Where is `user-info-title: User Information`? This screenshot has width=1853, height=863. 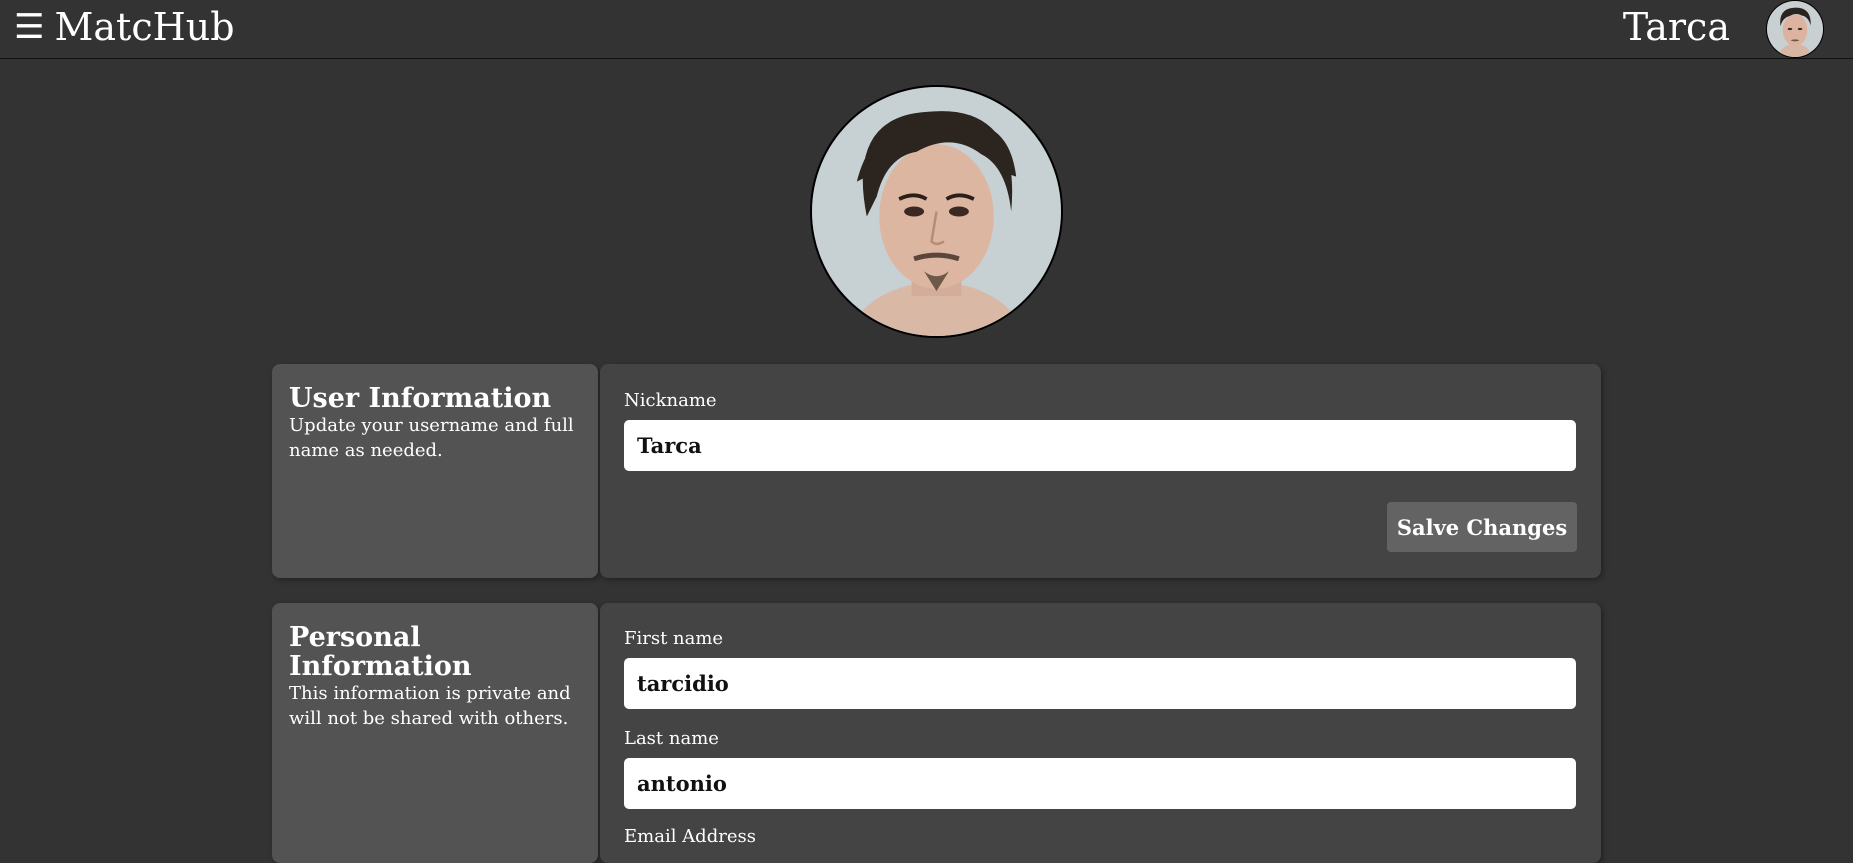
user-info-title: User Information is located at coordinates (420, 398).